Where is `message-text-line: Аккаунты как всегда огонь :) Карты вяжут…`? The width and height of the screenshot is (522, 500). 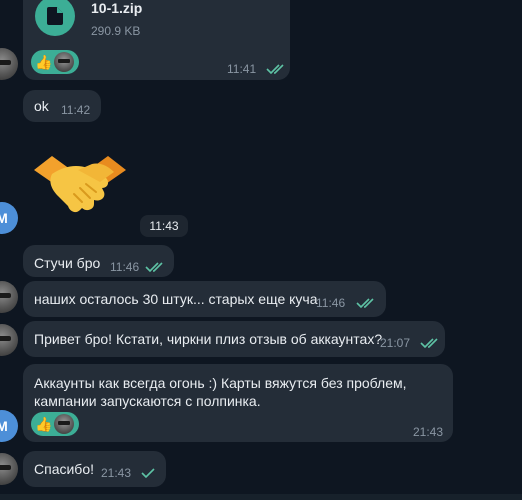 message-text-line: Аккаунты как всегда огонь :) Карты вяжут… is located at coordinates (220, 383).